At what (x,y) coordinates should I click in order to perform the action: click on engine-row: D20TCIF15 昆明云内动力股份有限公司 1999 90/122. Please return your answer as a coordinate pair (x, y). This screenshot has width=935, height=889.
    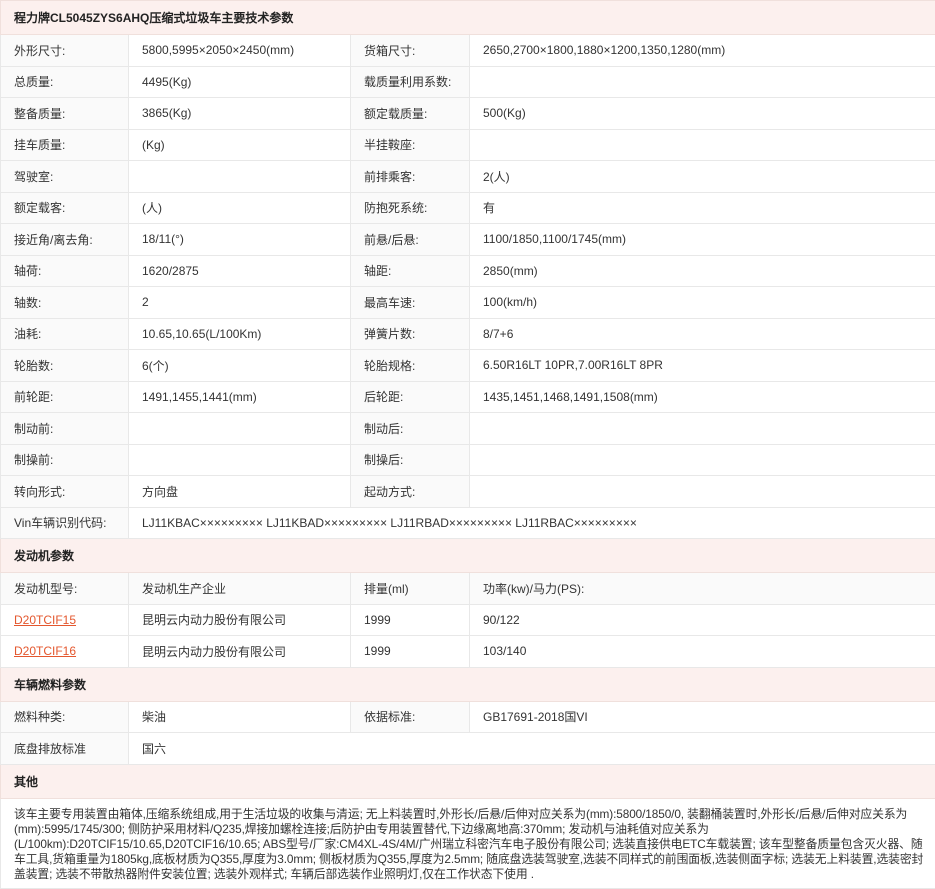
    Looking at the image, I should click on (468, 620).